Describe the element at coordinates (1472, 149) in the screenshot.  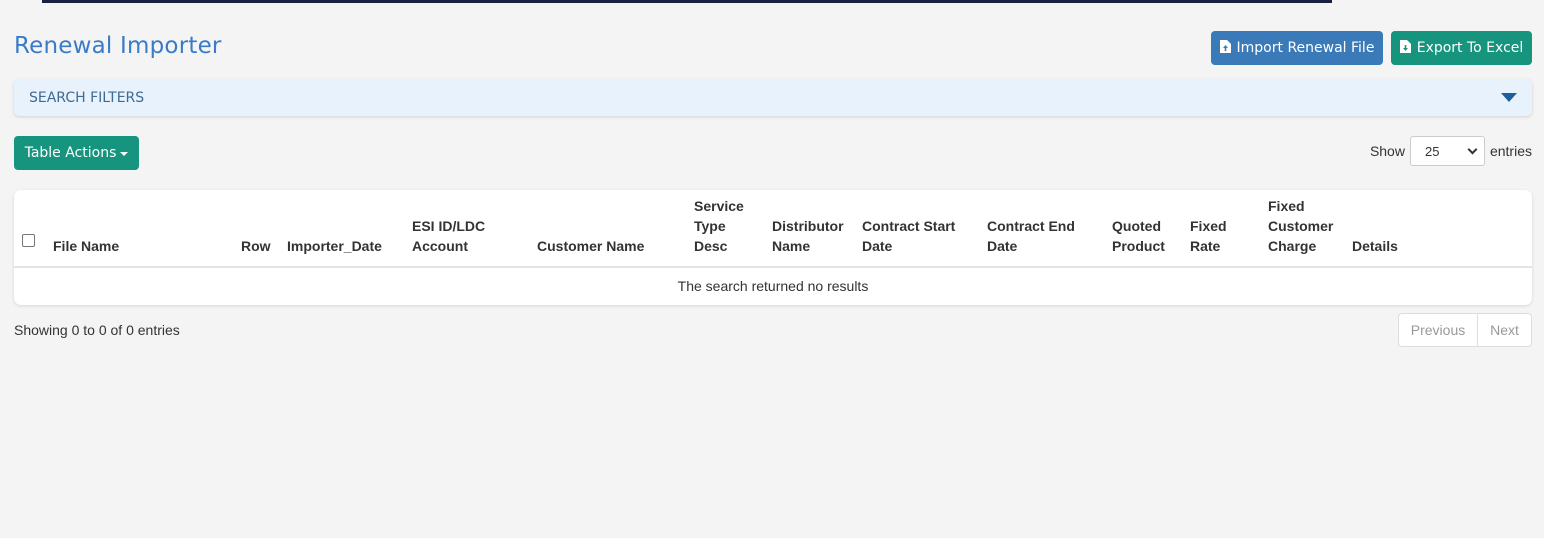
I see `chevron-down-icon` at that location.